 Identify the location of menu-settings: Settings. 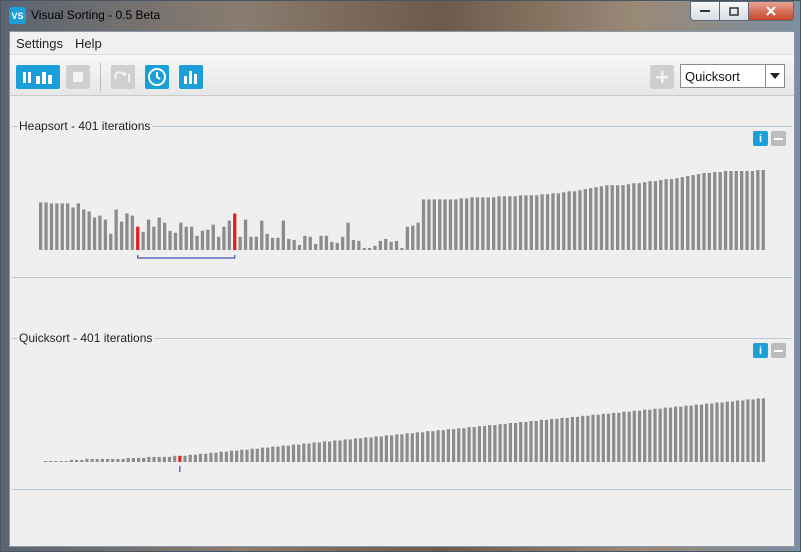
(39, 43).